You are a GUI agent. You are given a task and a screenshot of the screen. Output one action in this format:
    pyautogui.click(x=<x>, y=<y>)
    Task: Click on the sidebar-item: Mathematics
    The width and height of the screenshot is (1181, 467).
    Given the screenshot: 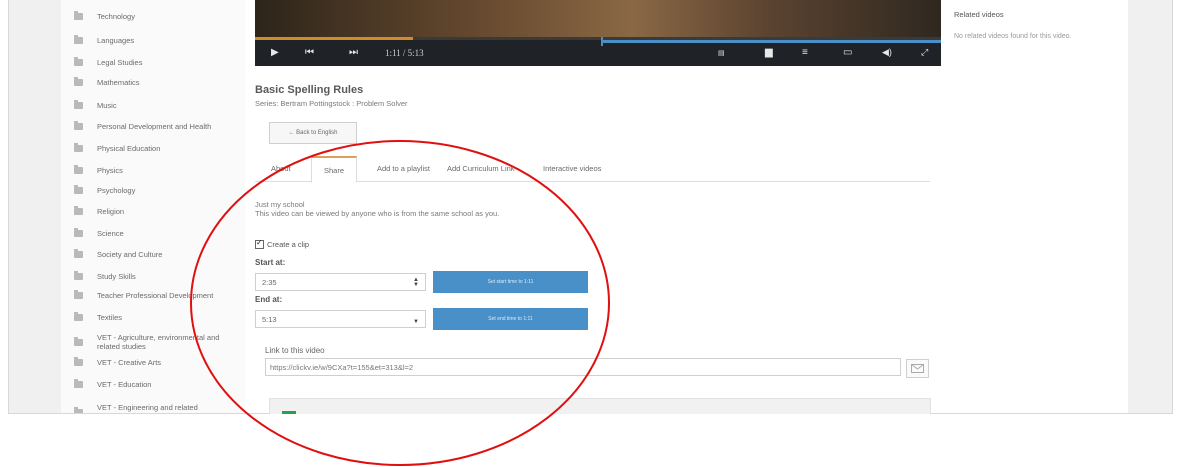 What is the action you would take?
    pyautogui.click(x=107, y=82)
    